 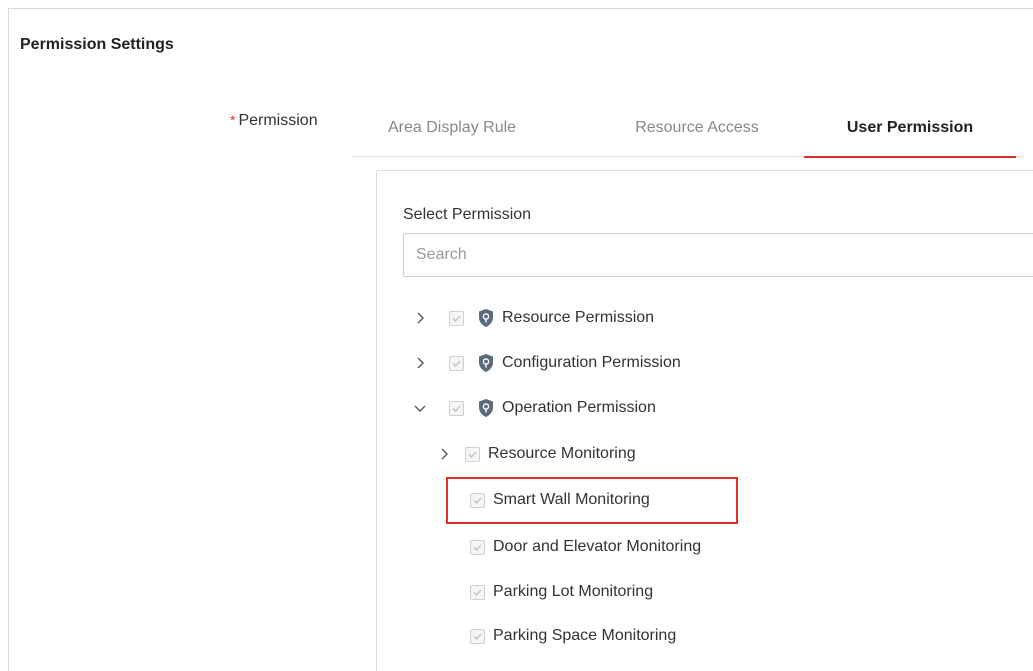 I want to click on tree-item-configuration-permission: Configuration Permission, so click(x=546, y=363).